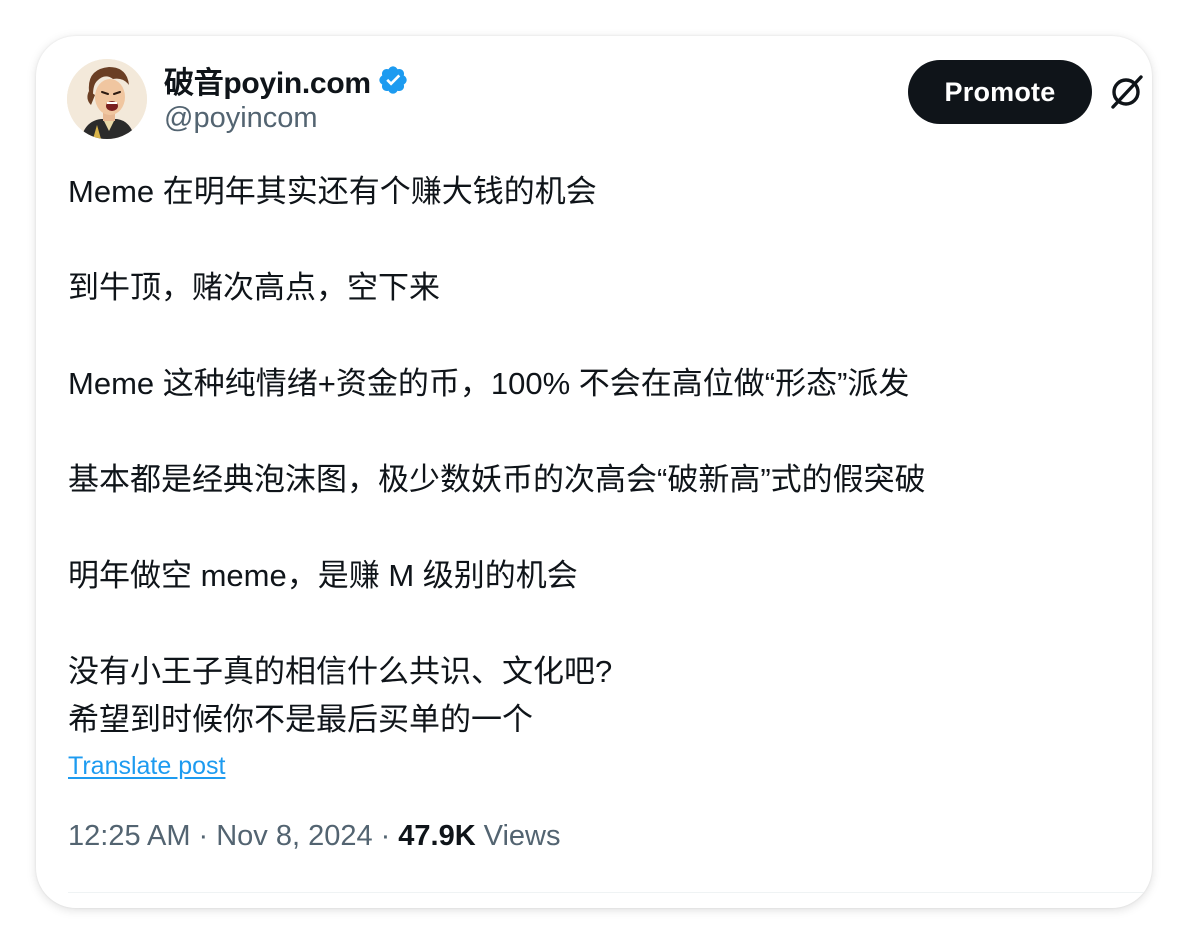 The width and height of the screenshot is (1188, 944). What do you see at coordinates (146, 766) in the screenshot?
I see `translate-post-link: Translate post` at bounding box center [146, 766].